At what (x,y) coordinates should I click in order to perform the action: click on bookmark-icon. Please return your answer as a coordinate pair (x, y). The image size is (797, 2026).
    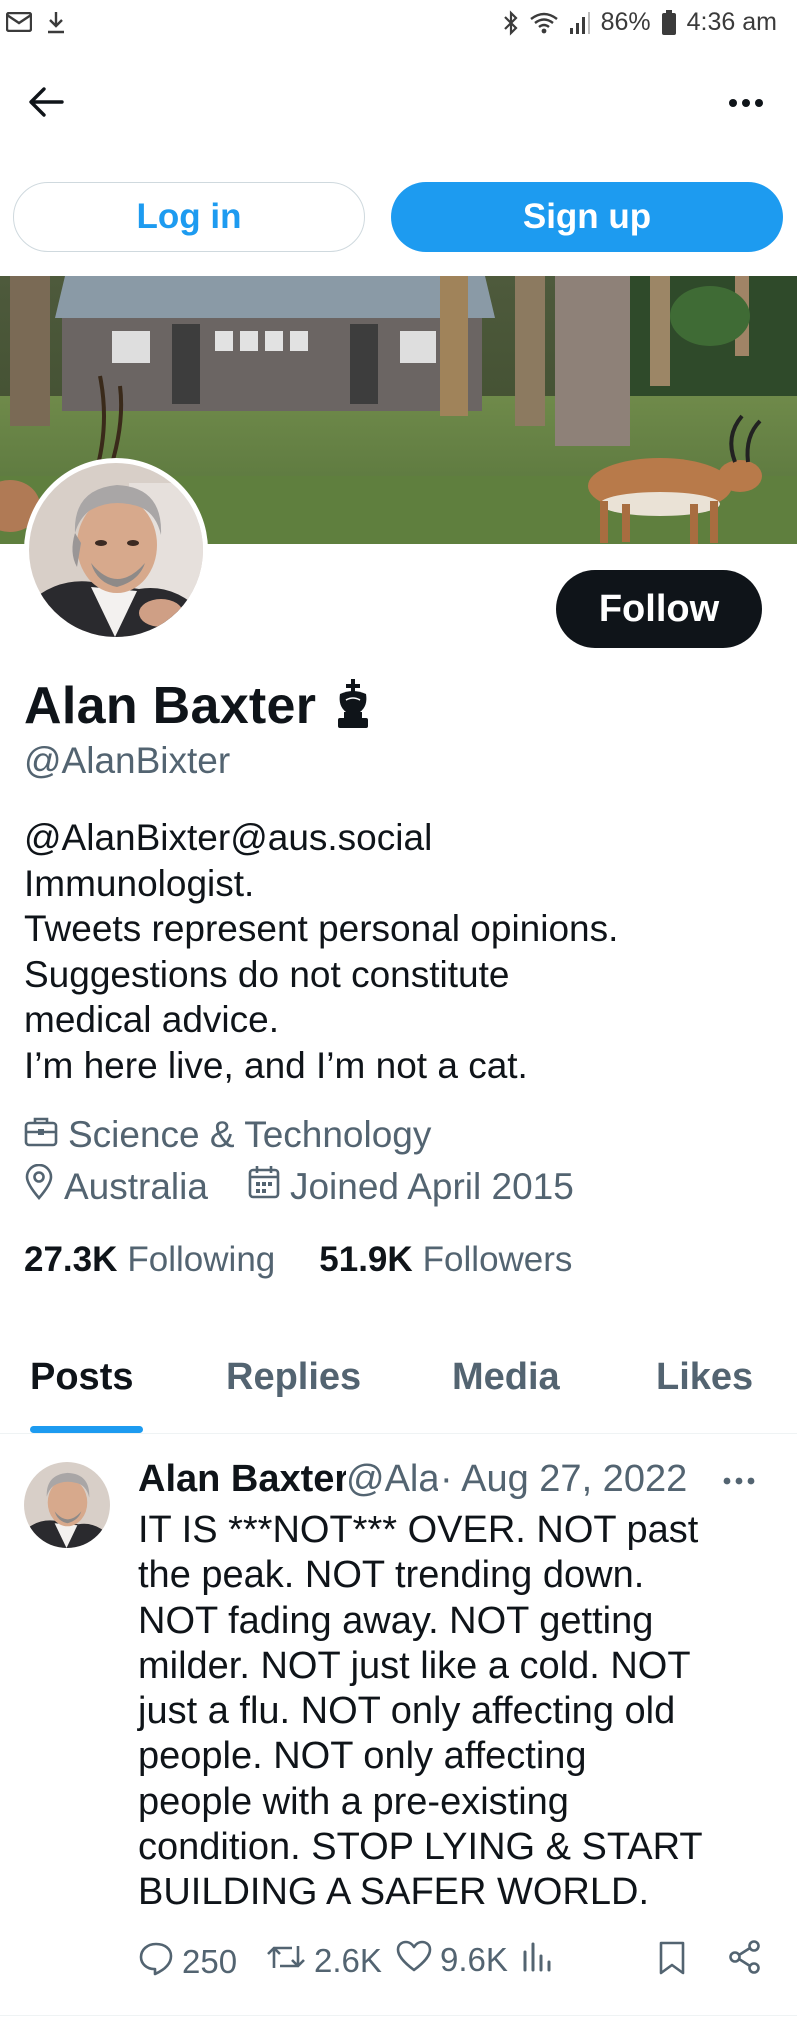
    Looking at the image, I should click on (672, 1962).